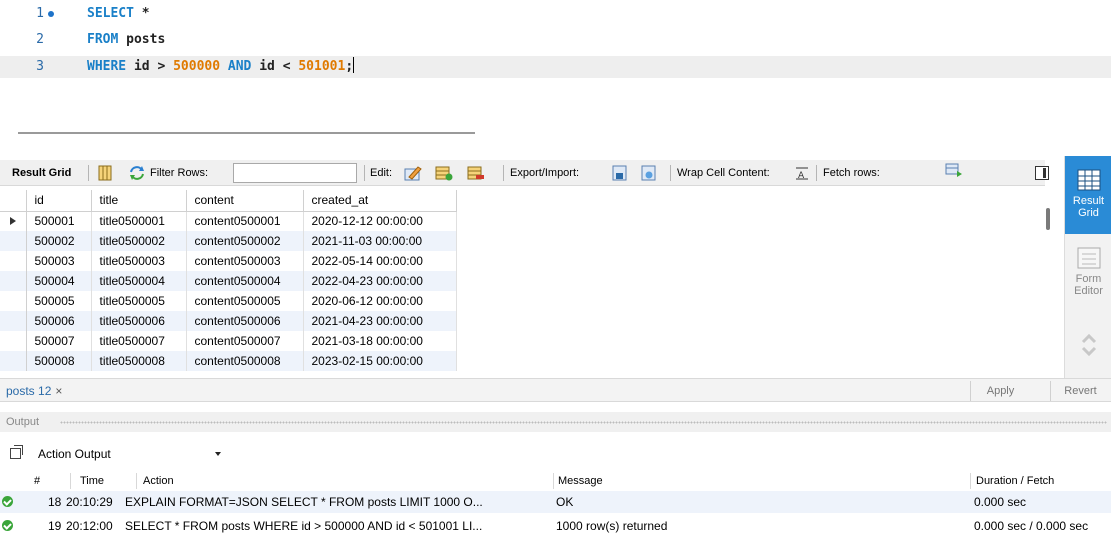 The width and height of the screenshot is (1111, 545). I want to click on output-message: 1000 row(s) returned, so click(612, 526).